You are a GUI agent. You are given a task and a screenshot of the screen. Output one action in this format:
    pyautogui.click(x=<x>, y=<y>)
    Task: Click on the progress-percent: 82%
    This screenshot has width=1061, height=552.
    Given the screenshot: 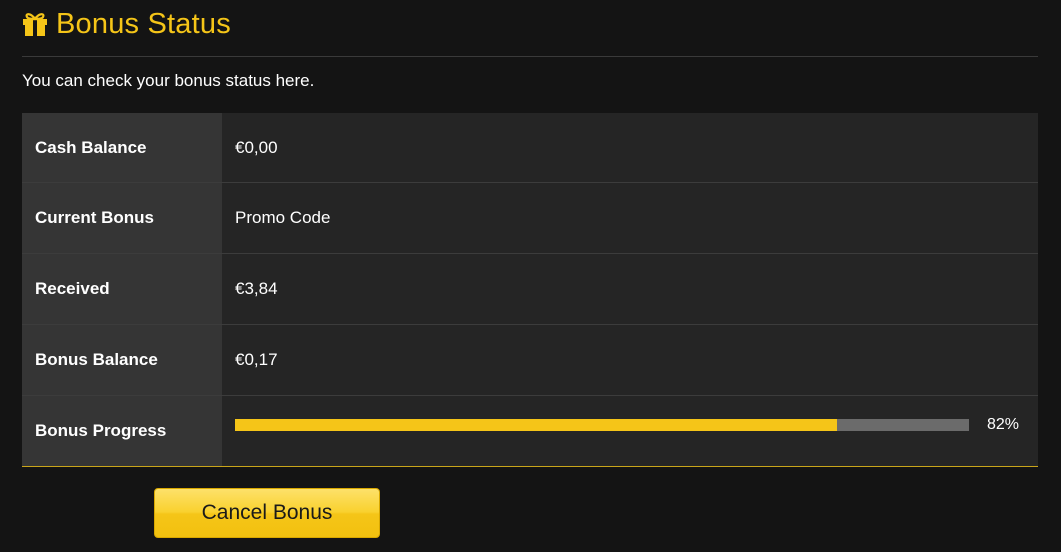 What is the action you would take?
    pyautogui.click(x=1003, y=424)
    